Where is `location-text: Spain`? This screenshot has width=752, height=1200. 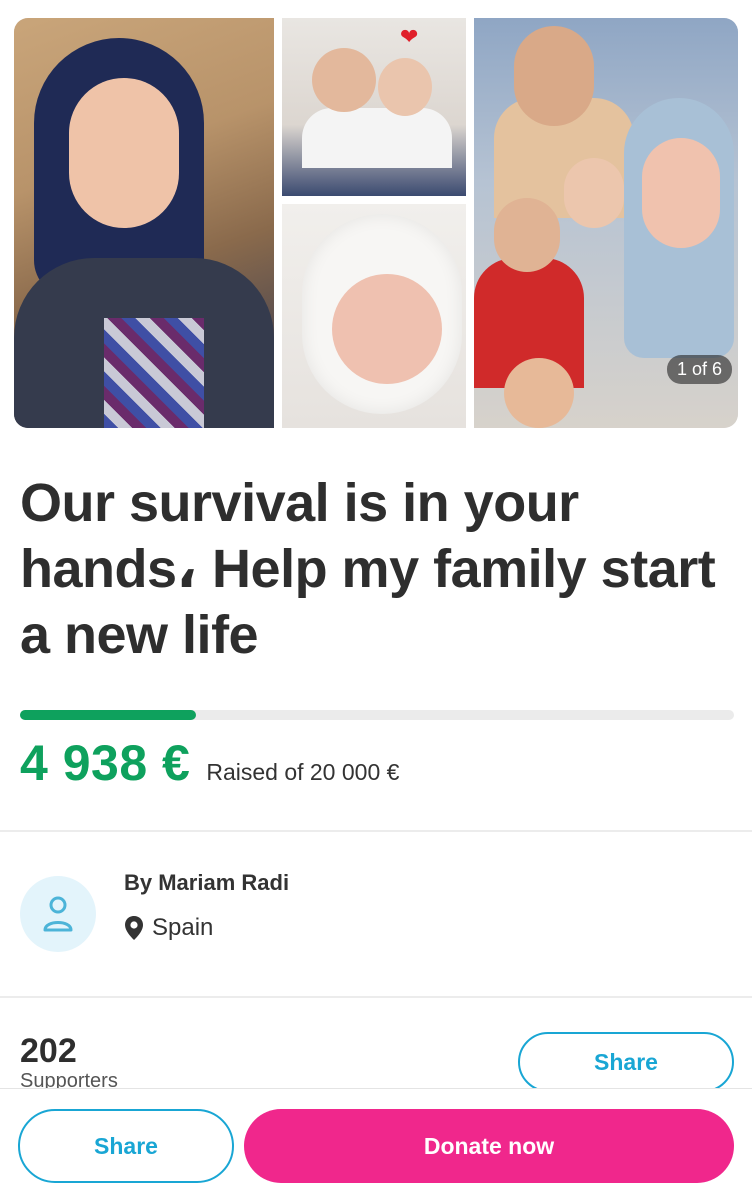 location-text: Spain is located at coordinates (183, 927).